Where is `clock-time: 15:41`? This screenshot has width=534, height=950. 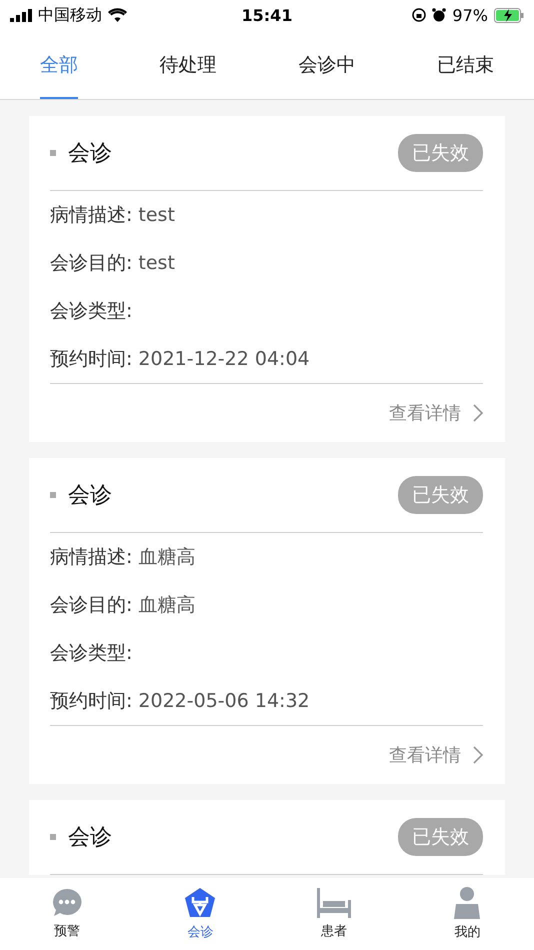
clock-time: 15:41 is located at coordinates (267, 15).